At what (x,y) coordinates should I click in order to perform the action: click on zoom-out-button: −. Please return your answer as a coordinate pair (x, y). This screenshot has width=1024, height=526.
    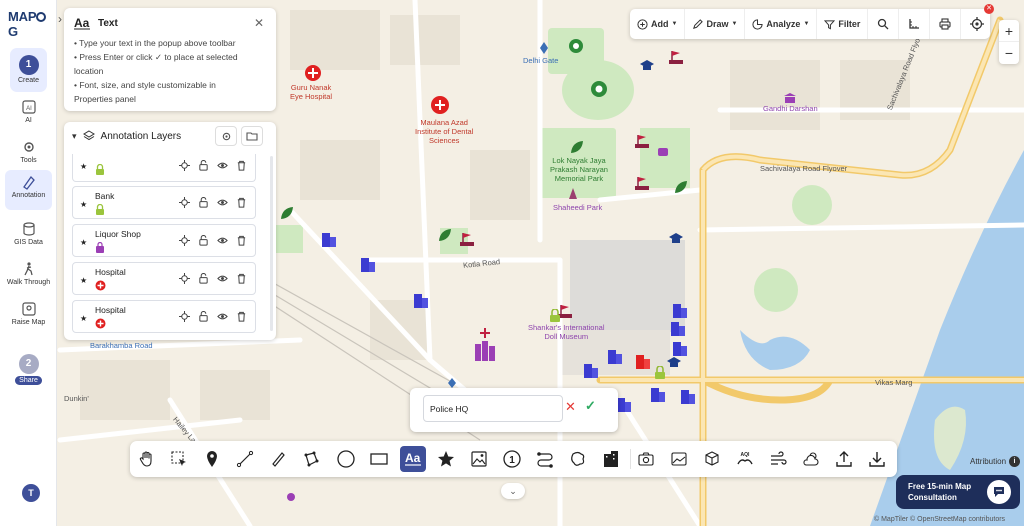
    Looking at the image, I should click on (1009, 53).